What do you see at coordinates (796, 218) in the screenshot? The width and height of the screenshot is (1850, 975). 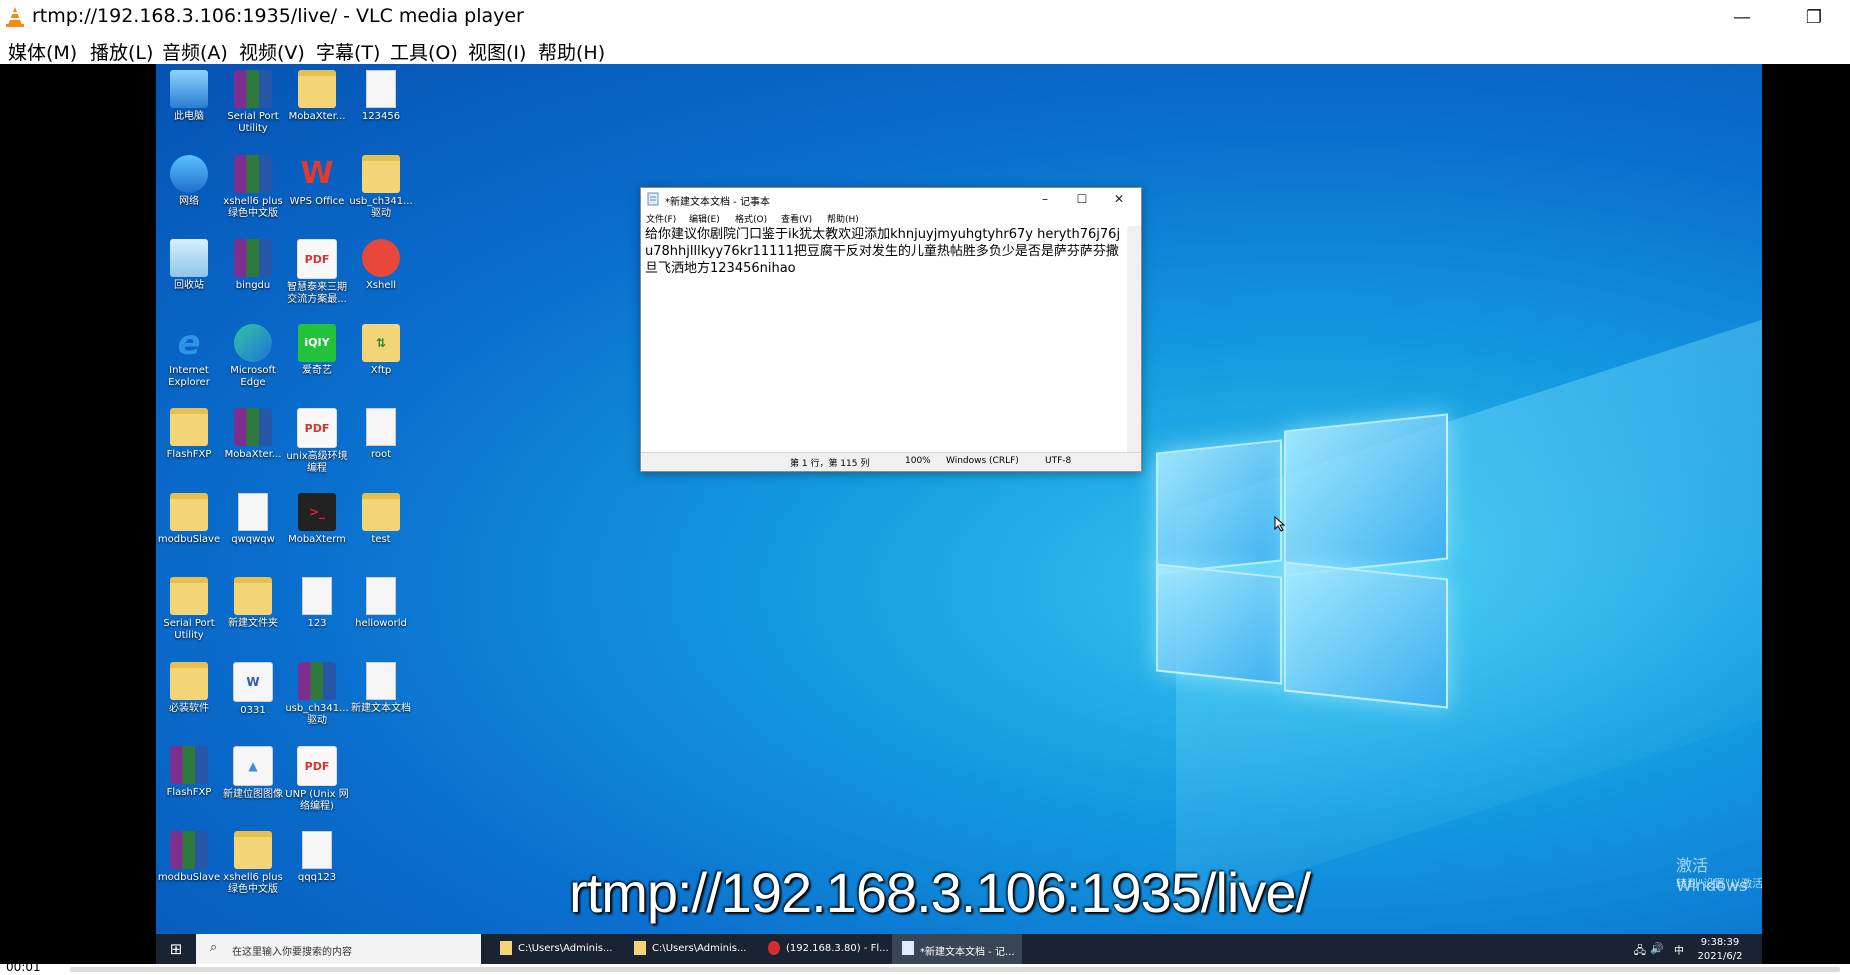 I see `notepad-menu-view: 查看(V)` at bounding box center [796, 218].